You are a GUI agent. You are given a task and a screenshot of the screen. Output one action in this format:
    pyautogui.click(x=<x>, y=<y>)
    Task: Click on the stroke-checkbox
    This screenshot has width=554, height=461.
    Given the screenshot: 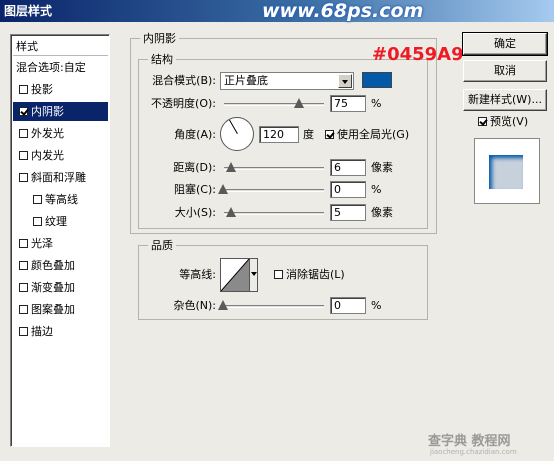 What is the action you would take?
    pyautogui.click(x=23, y=331)
    